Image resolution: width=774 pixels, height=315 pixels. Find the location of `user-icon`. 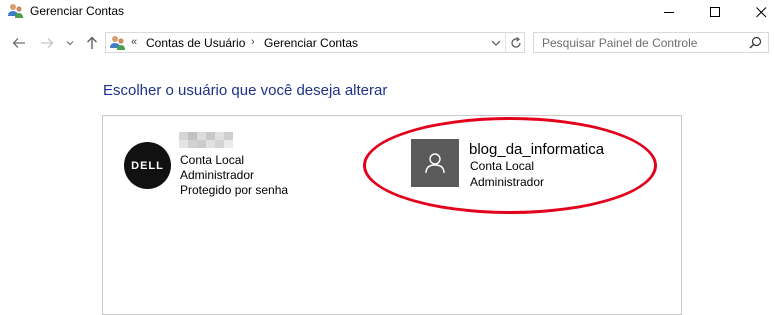

user-icon is located at coordinates (435, 163).